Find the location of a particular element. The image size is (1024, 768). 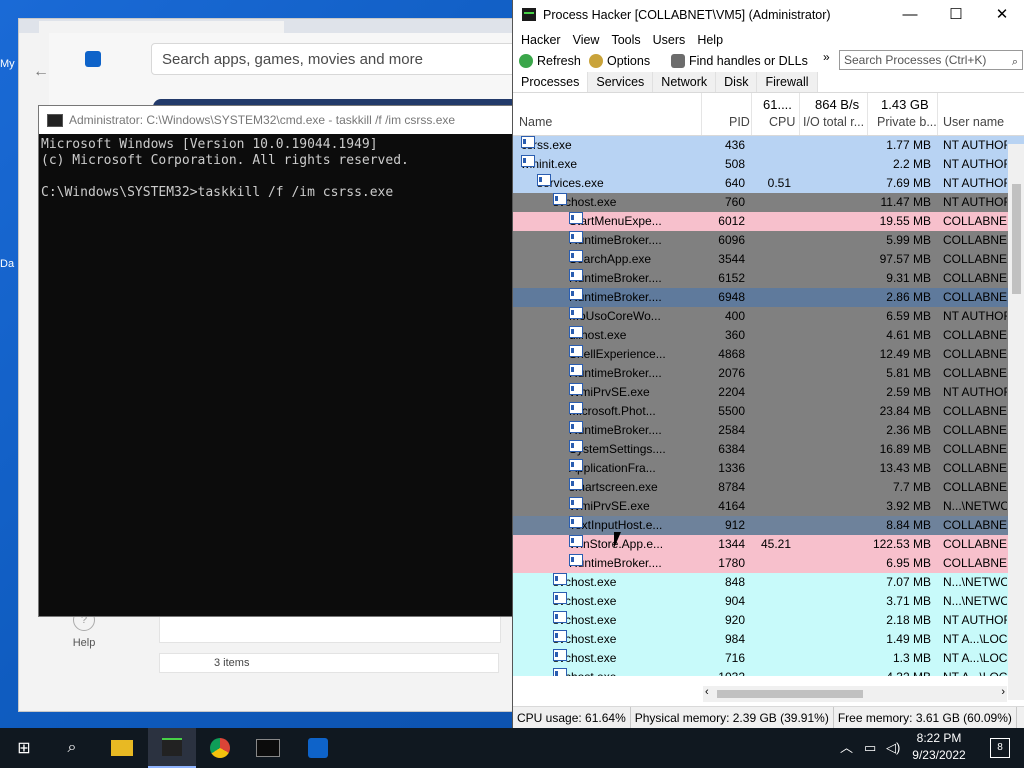

process-row: TextInputHost.e...9128.84 MBCOLLABNET is located at coordinates (768, 525).